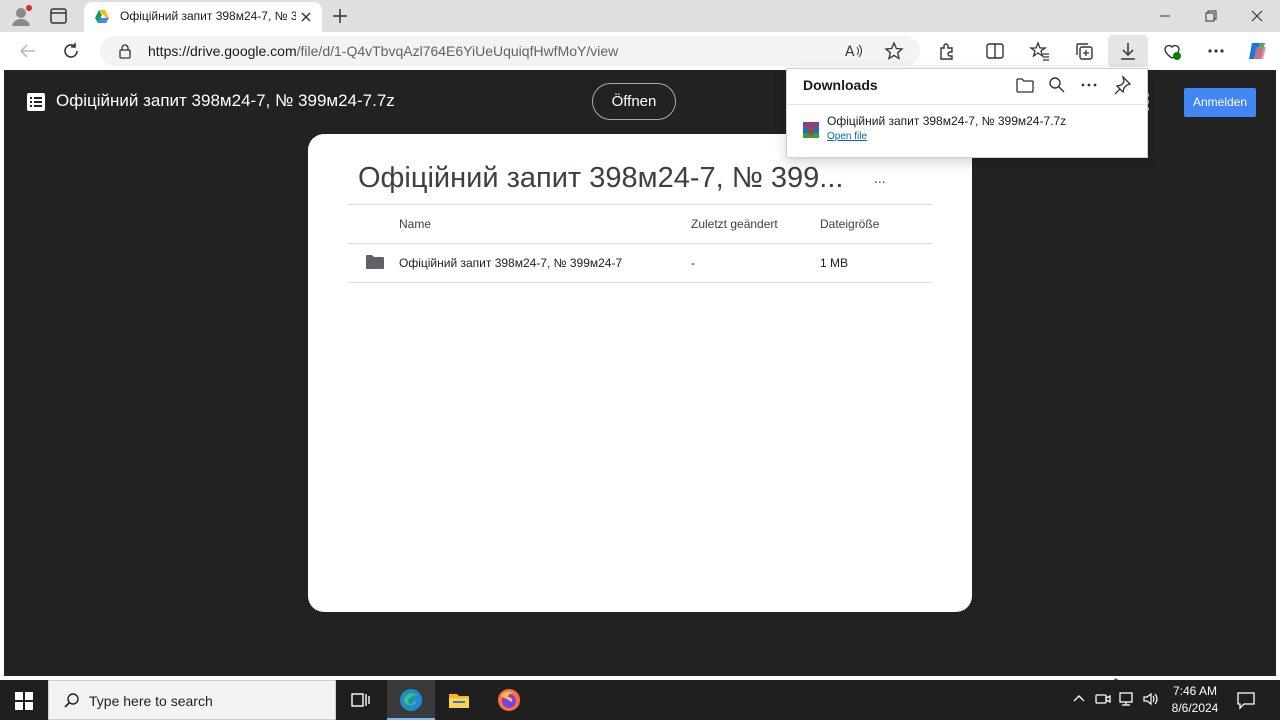 The width and height of the screenshot is (1280, 720). I want to click on folder-icon-cell, so click(373, 263).